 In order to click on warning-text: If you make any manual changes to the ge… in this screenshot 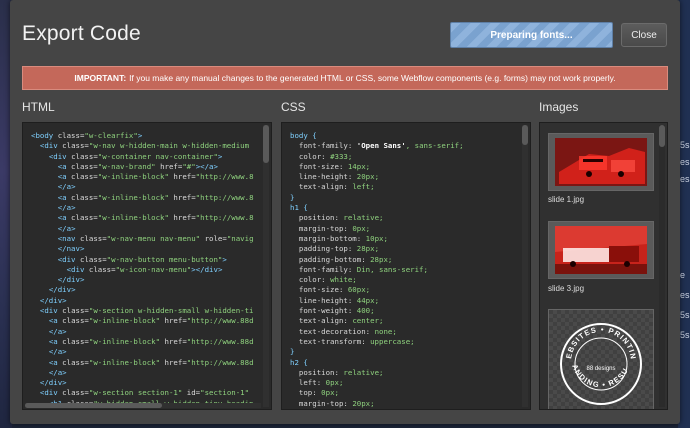, I will do `click(372, 78)`.